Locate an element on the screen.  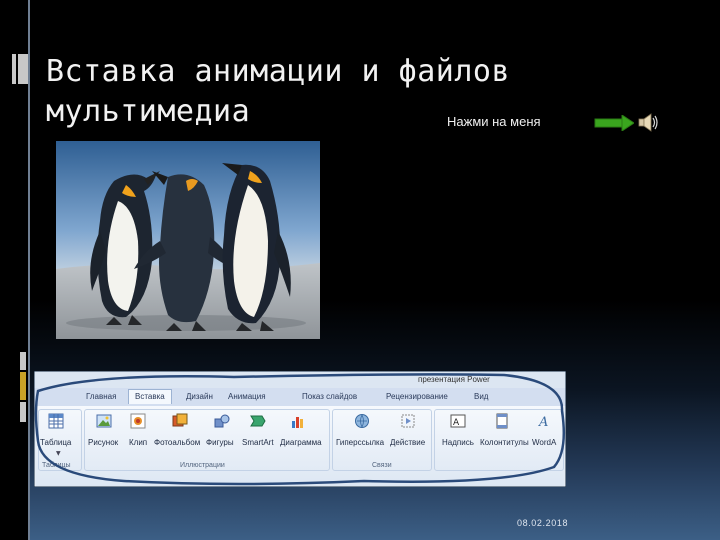
slide-date: 08.02.2018 is located at coordinates (543, 523).